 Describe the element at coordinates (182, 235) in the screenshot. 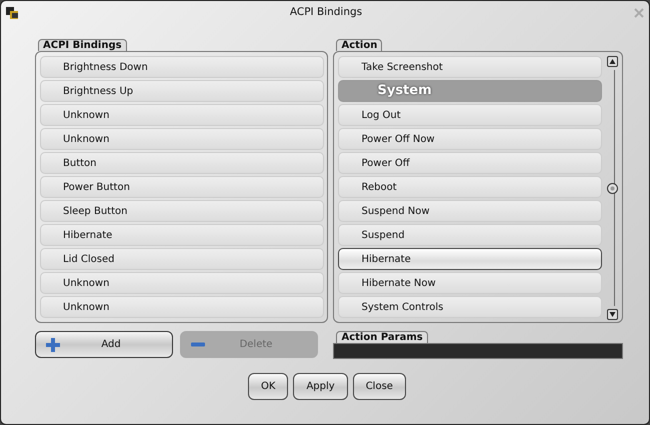

I see `binding-item: Hibernate` at that location.